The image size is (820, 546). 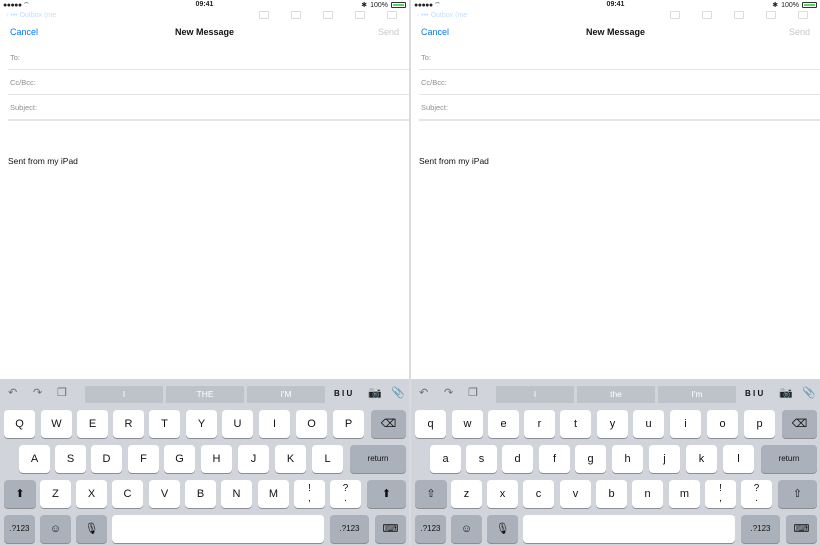 What do you see at coordinates (201, 424) in the screenshot?
I see `key-y: Y` at bounding box center [201, 424].